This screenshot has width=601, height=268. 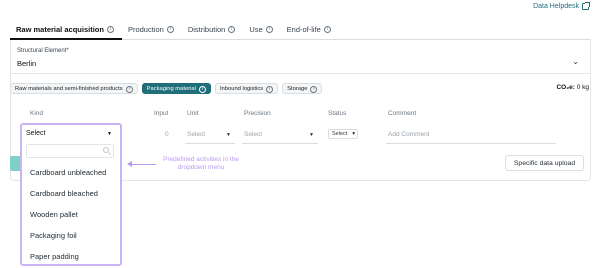 I want to click on dropdown-search-input, so click(x=70, y=151).